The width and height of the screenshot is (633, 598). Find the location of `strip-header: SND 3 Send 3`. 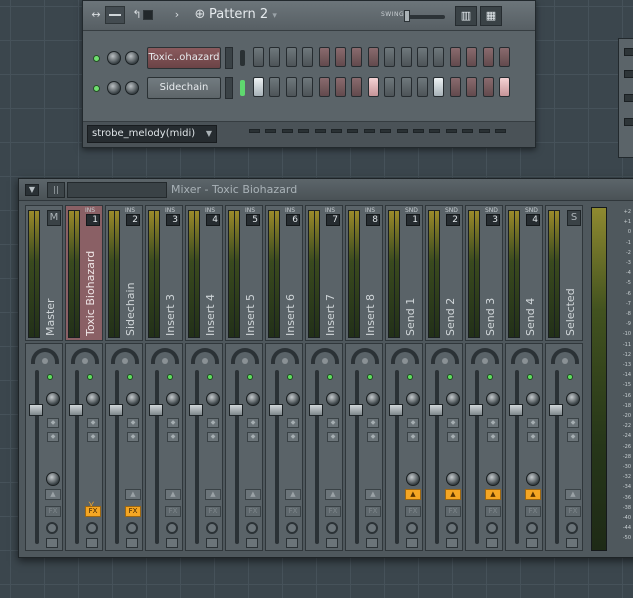

strip-header: SND 3 Send 3 is located at coordinates (484, 273).